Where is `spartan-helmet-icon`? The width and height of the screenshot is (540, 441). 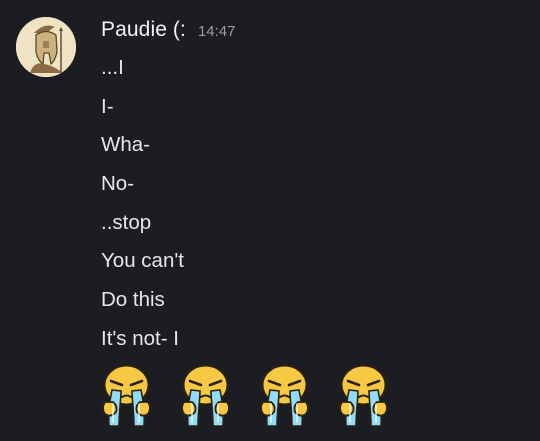 spartan-helmet-icon is located at coordinates (46, 47).